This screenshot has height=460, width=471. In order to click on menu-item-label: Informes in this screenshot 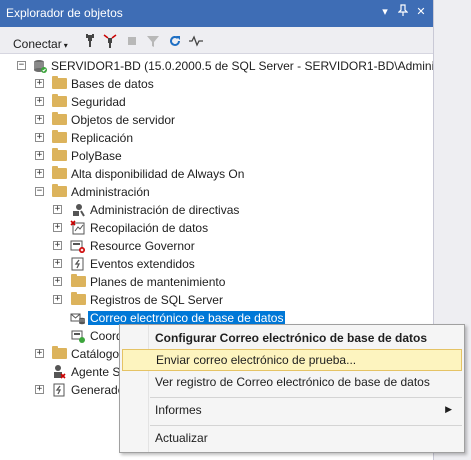, I will do `click(178, 410)`.